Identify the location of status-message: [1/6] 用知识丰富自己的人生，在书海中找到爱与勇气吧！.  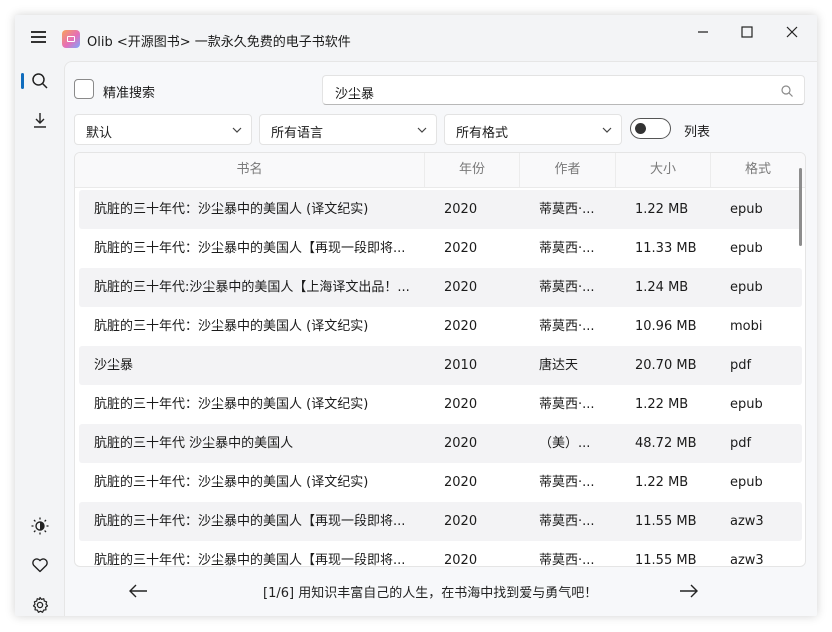
(430, 593).